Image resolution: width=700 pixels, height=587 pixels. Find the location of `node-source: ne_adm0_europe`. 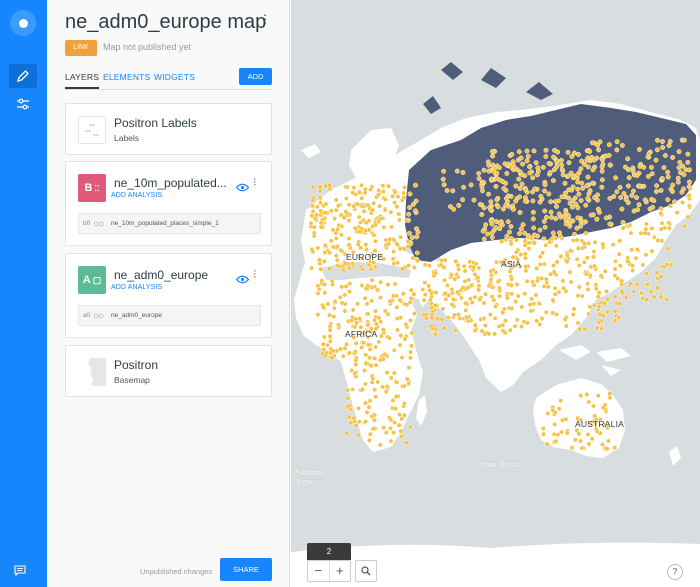

node-source: ne_adm0_europe is located at coordinates (136, 315).